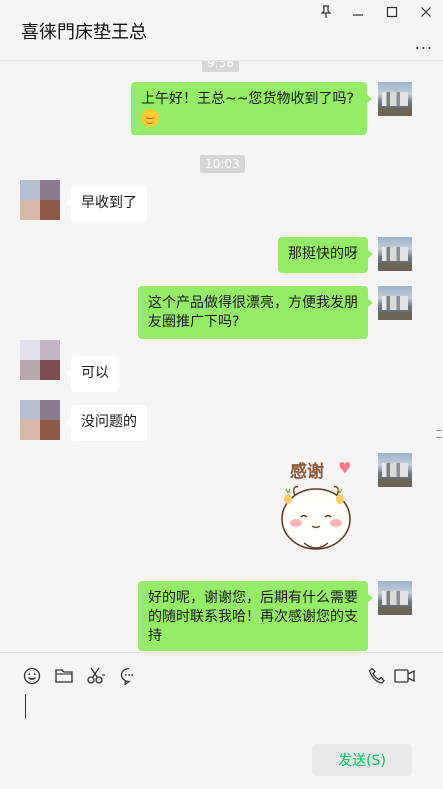 The width and height of the screenshot is (443, 789). Describe the element at coordinates (84, 32) in the screenshot. I see `chat-title: 喜徕門床垫王总` at that location.